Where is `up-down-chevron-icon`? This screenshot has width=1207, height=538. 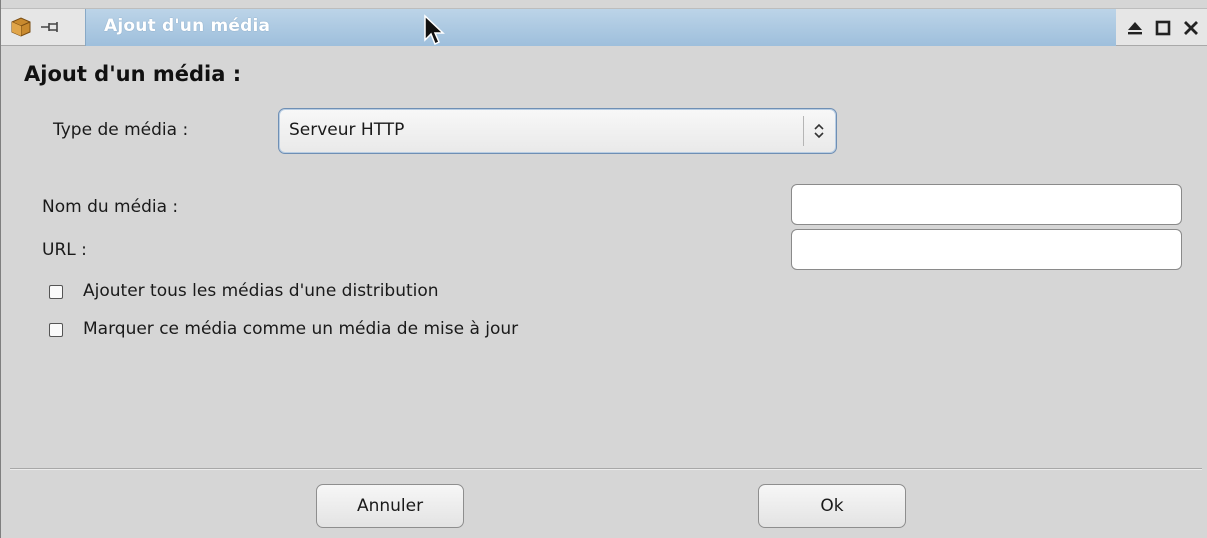 up-down-chevron-icon is located at coordinates (819, 131).